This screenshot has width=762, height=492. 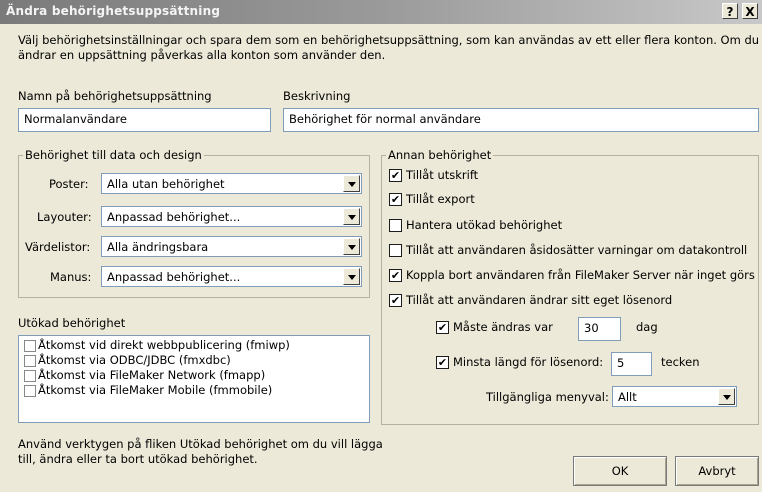 I want to click on min-length-input: 5, so click(x=631, y=364).